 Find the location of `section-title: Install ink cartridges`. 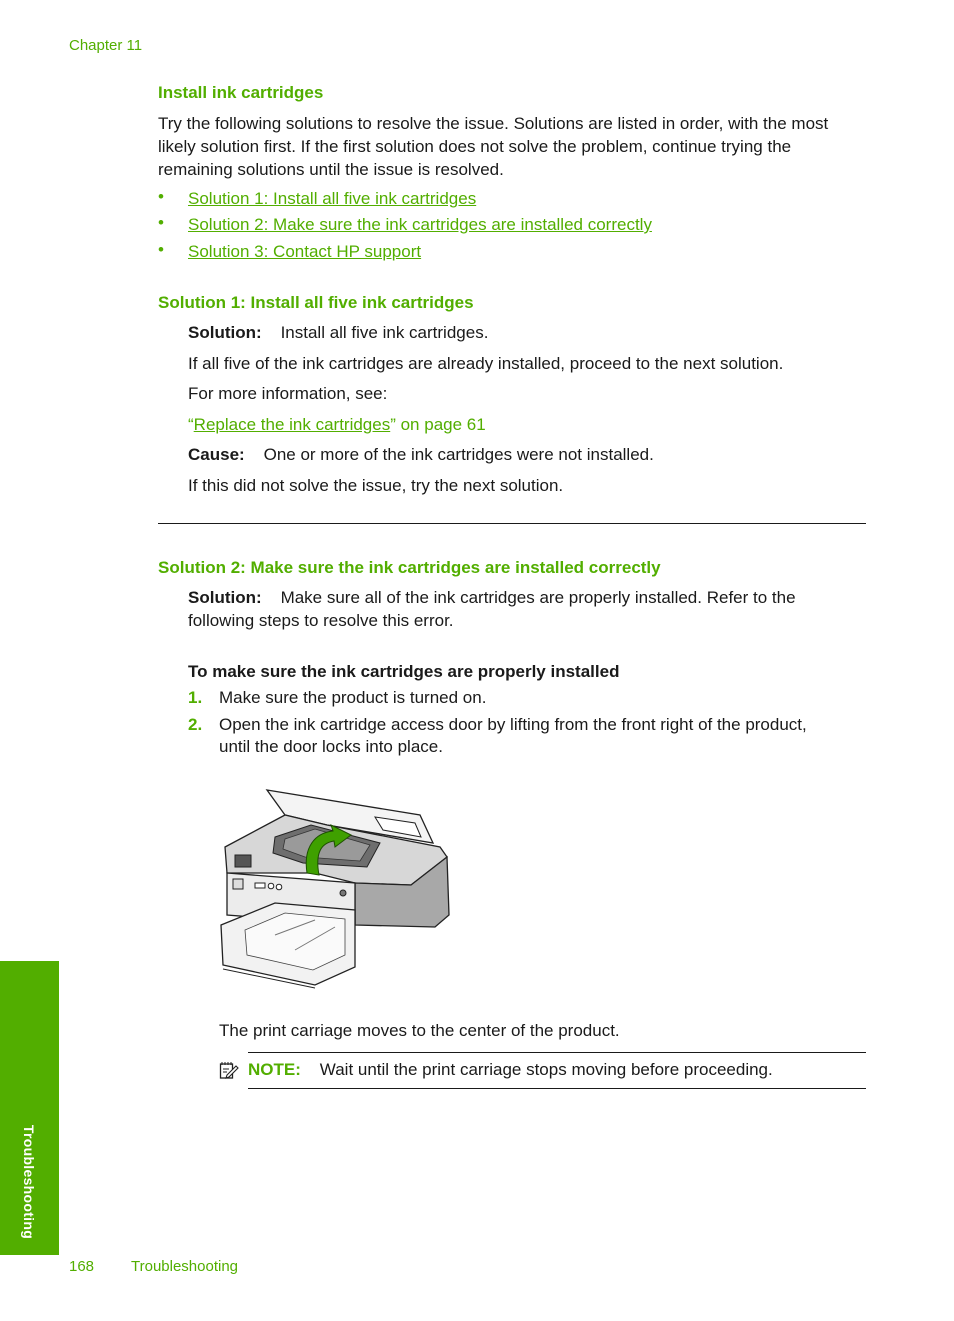

section-title: Install ink cartridges is located at coordinates (241, 92).